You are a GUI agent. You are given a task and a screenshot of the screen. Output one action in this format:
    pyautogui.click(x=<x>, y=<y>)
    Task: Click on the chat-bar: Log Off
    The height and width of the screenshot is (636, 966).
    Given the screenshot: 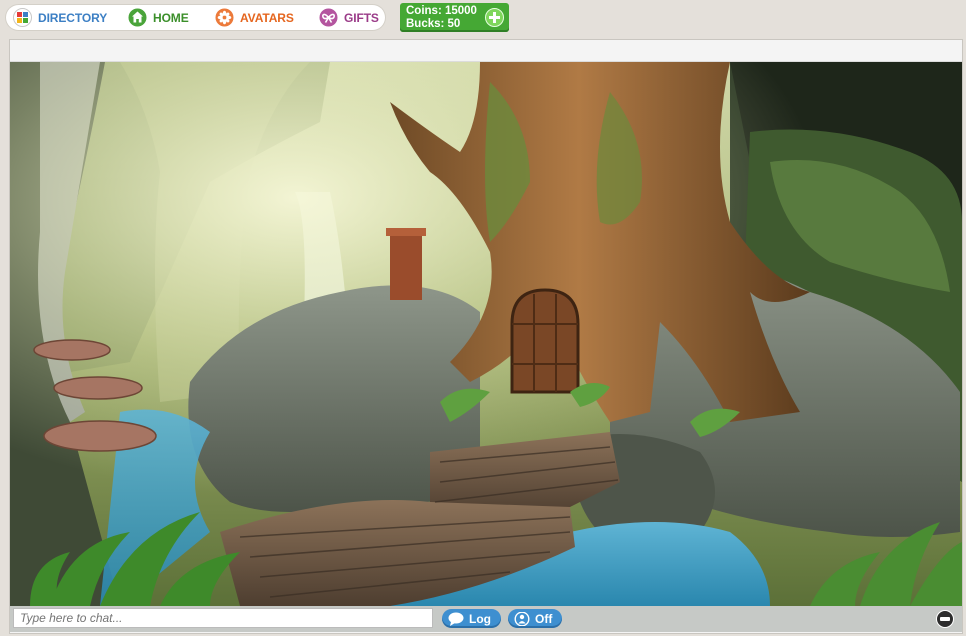 What is the action you would take?
    pyautogui.click(x=486, y=619)
    